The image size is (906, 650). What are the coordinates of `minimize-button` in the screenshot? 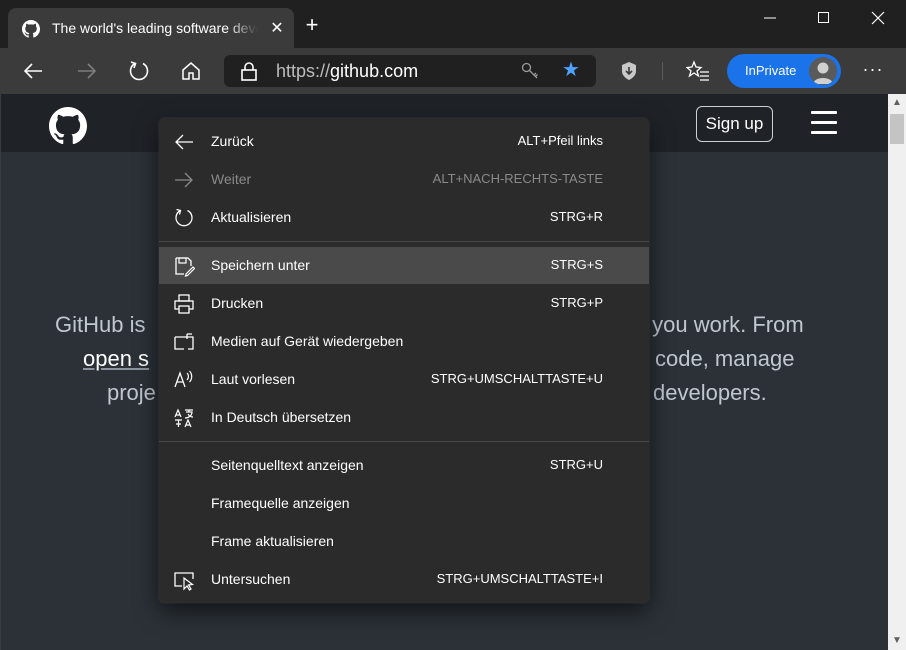 It's located at (770, 18).